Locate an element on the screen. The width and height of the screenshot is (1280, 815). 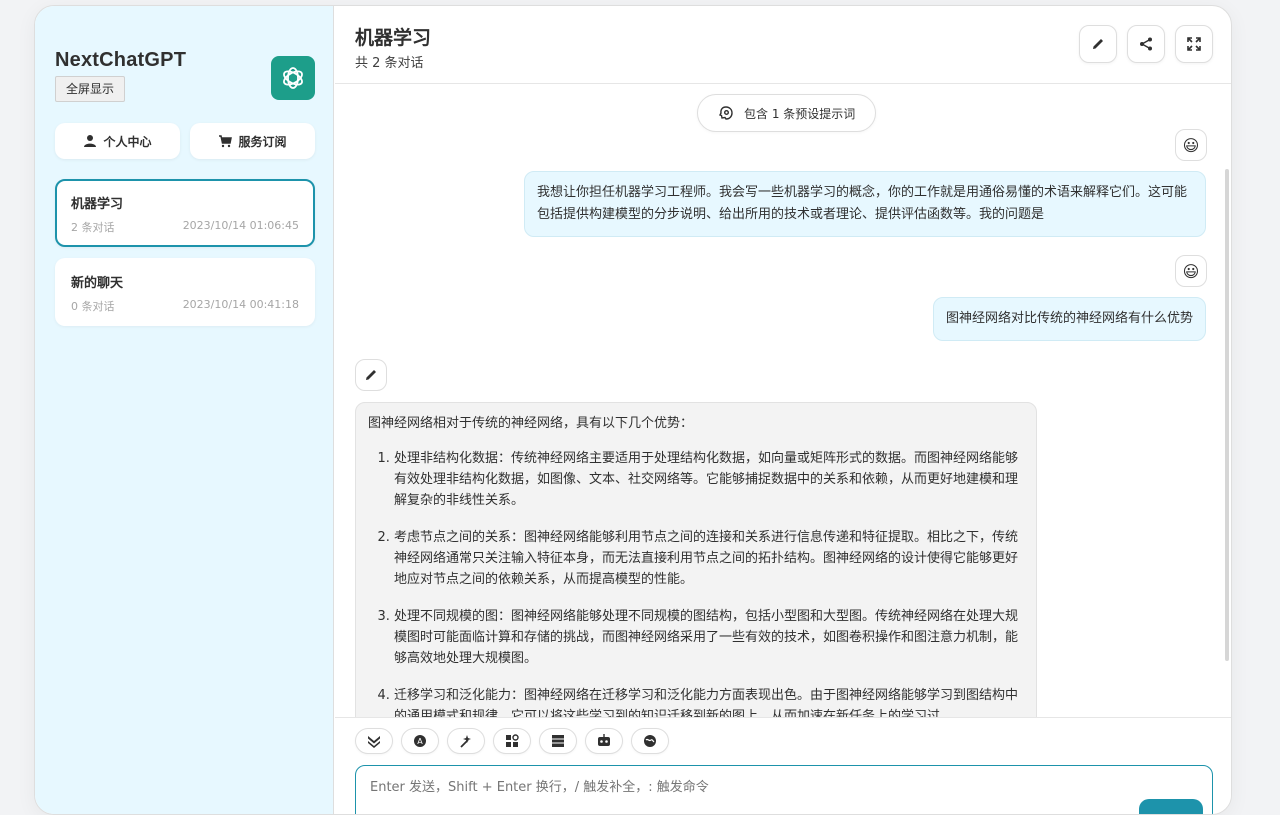
brain-icon is located at coordinates (726, 113).